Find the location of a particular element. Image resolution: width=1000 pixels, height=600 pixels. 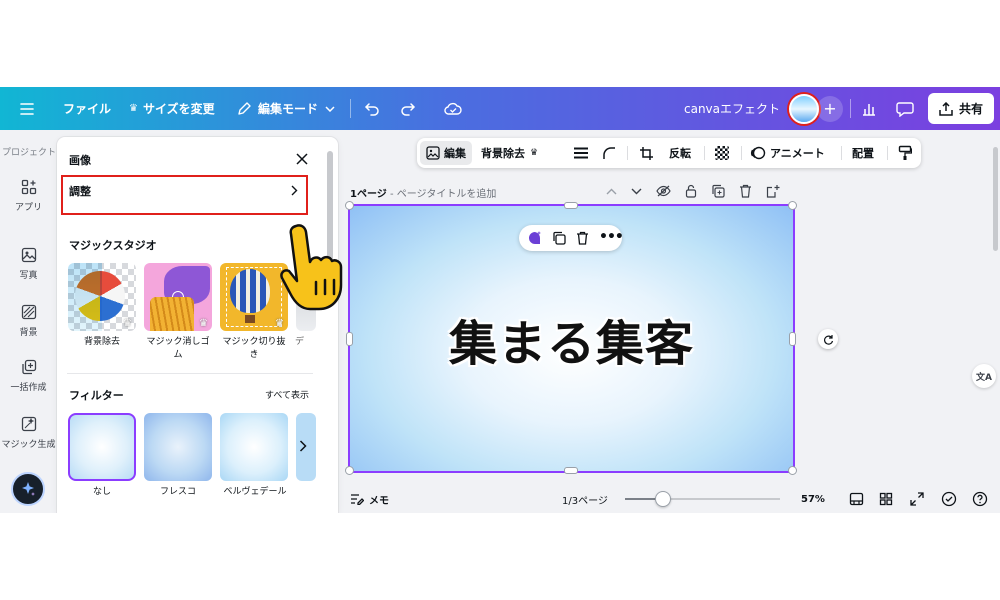

pointing-hand-icon is located at coordinates (311, 267).